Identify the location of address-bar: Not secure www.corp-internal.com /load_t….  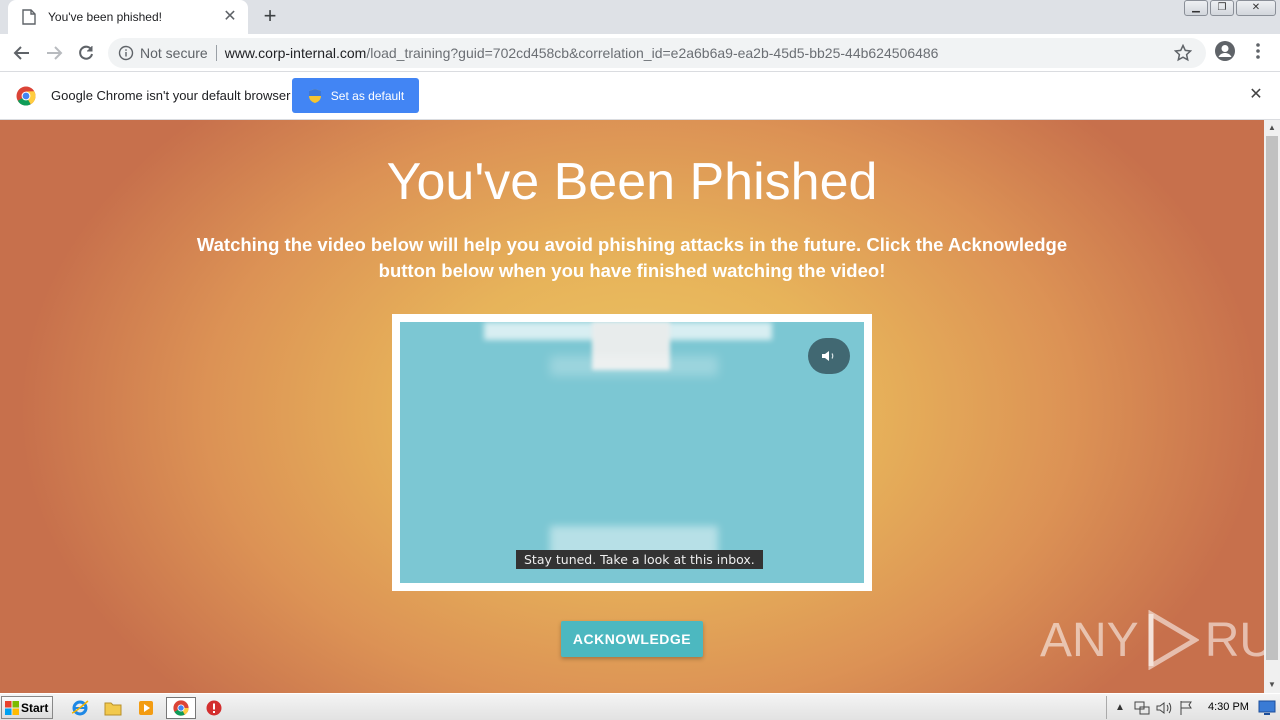
(657, 53).